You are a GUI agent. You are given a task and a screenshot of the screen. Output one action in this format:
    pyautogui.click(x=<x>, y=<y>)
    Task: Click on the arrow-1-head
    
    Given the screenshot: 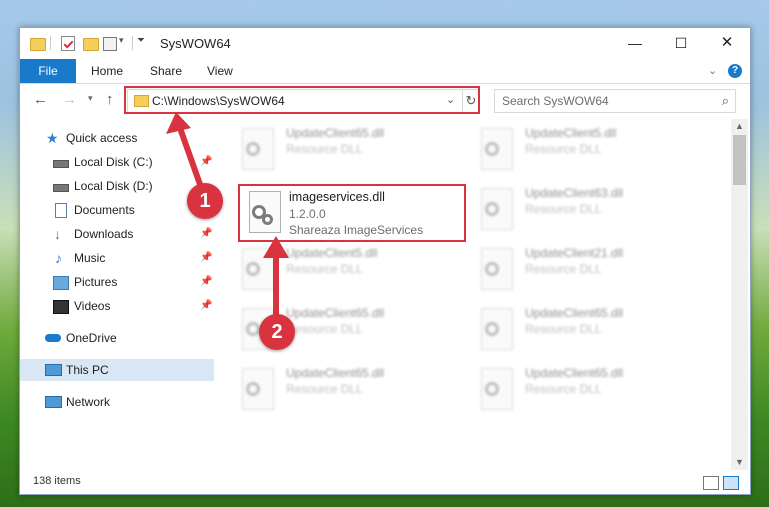 What is the action you would take?
    pyautogui.click(x=178, y=123)
    